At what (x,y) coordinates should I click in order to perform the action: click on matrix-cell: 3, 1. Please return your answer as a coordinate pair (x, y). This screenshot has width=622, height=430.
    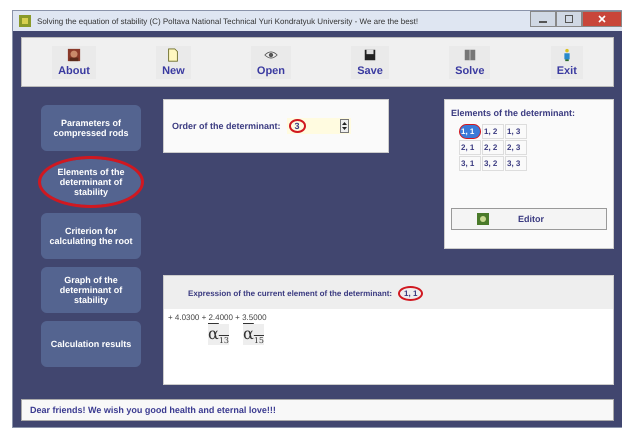
    Looking at the image, I should click on (470, 163).